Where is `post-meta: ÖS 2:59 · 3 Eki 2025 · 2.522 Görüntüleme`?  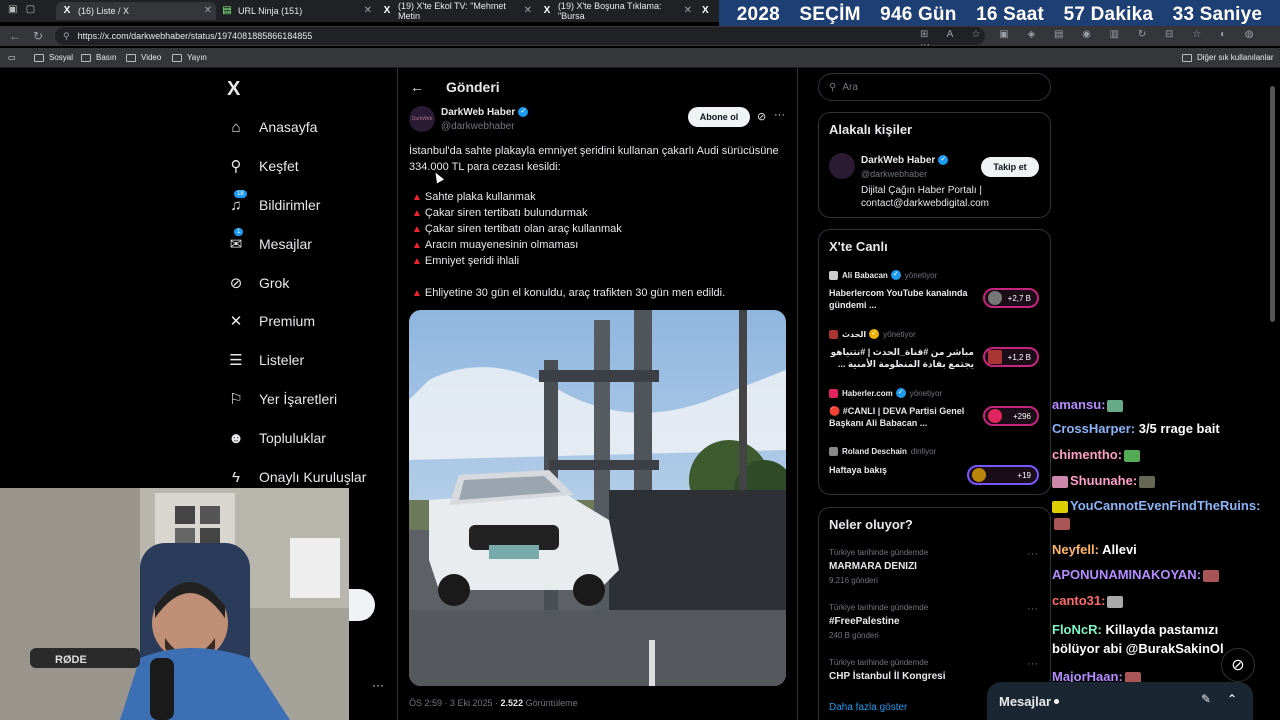
post-meta: ÖS 2:59 · 3 Eki 2025 · 2.522 Görüntüleme is located at coordinates (493, 703).